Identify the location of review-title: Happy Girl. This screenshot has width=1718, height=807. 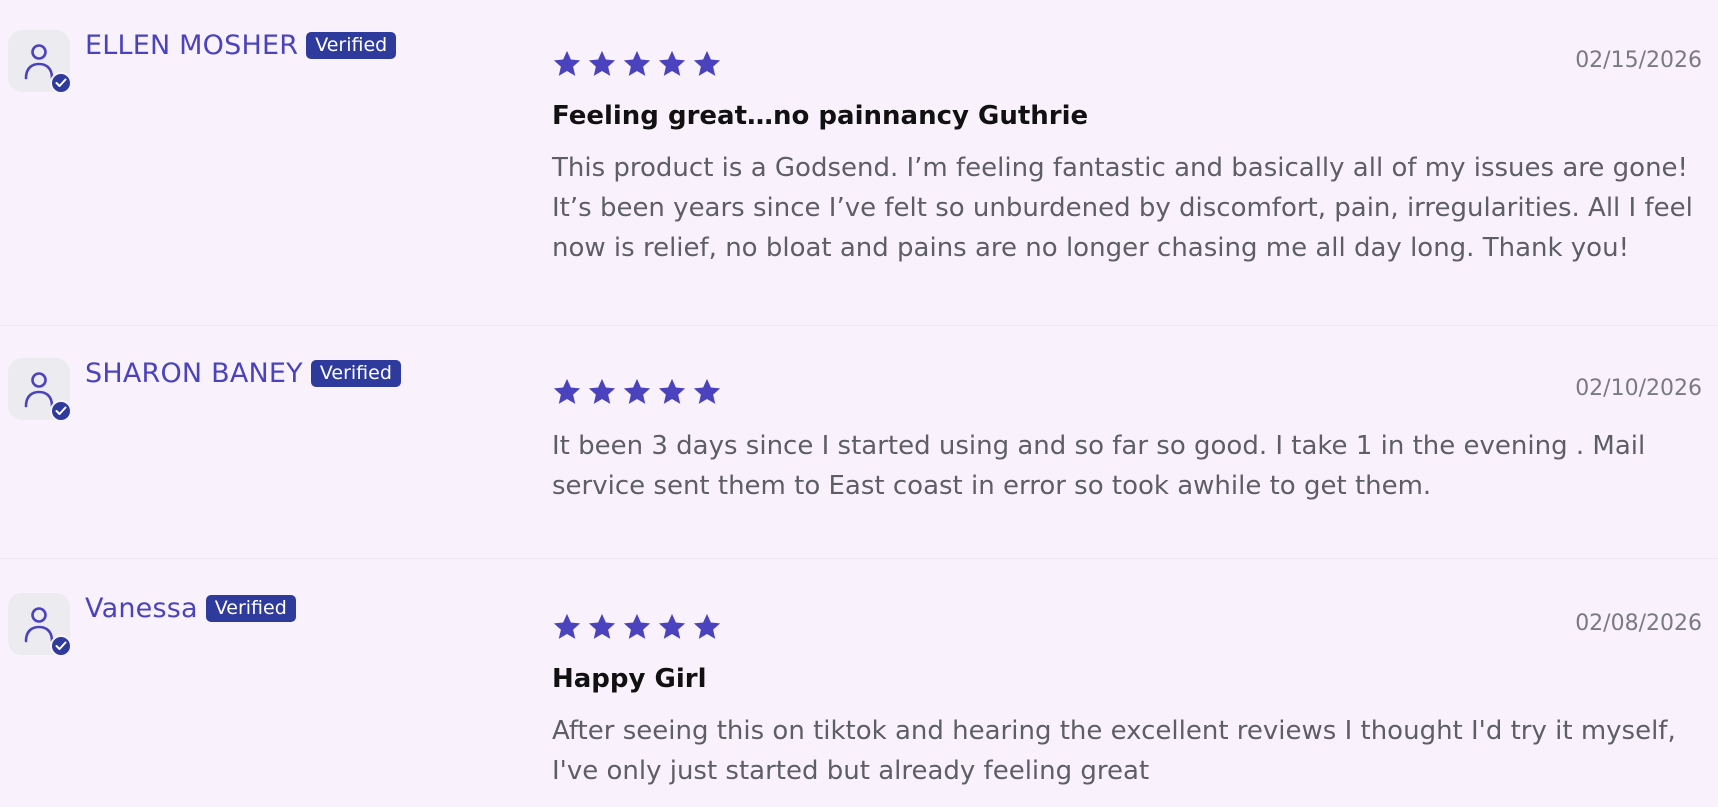
(629, 679).